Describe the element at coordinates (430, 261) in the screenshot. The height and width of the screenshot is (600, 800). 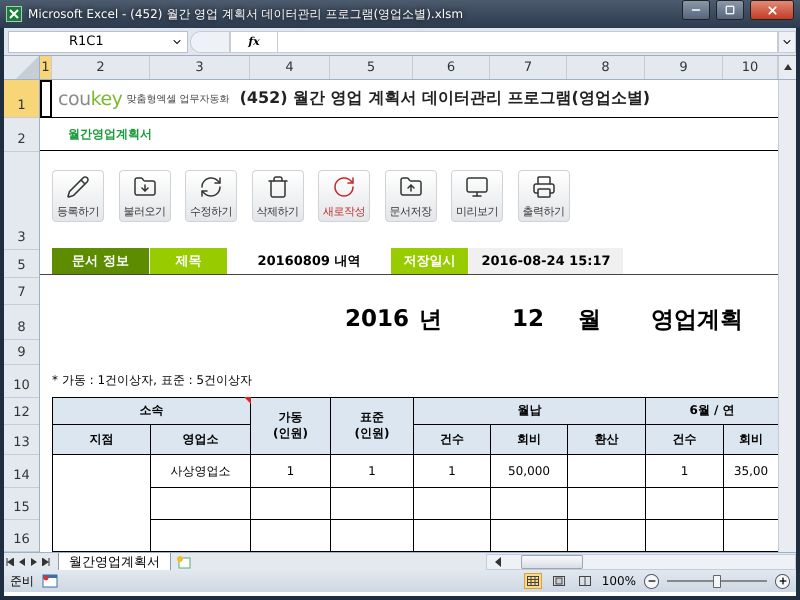
I see `info-label: 저장일시` at that location.